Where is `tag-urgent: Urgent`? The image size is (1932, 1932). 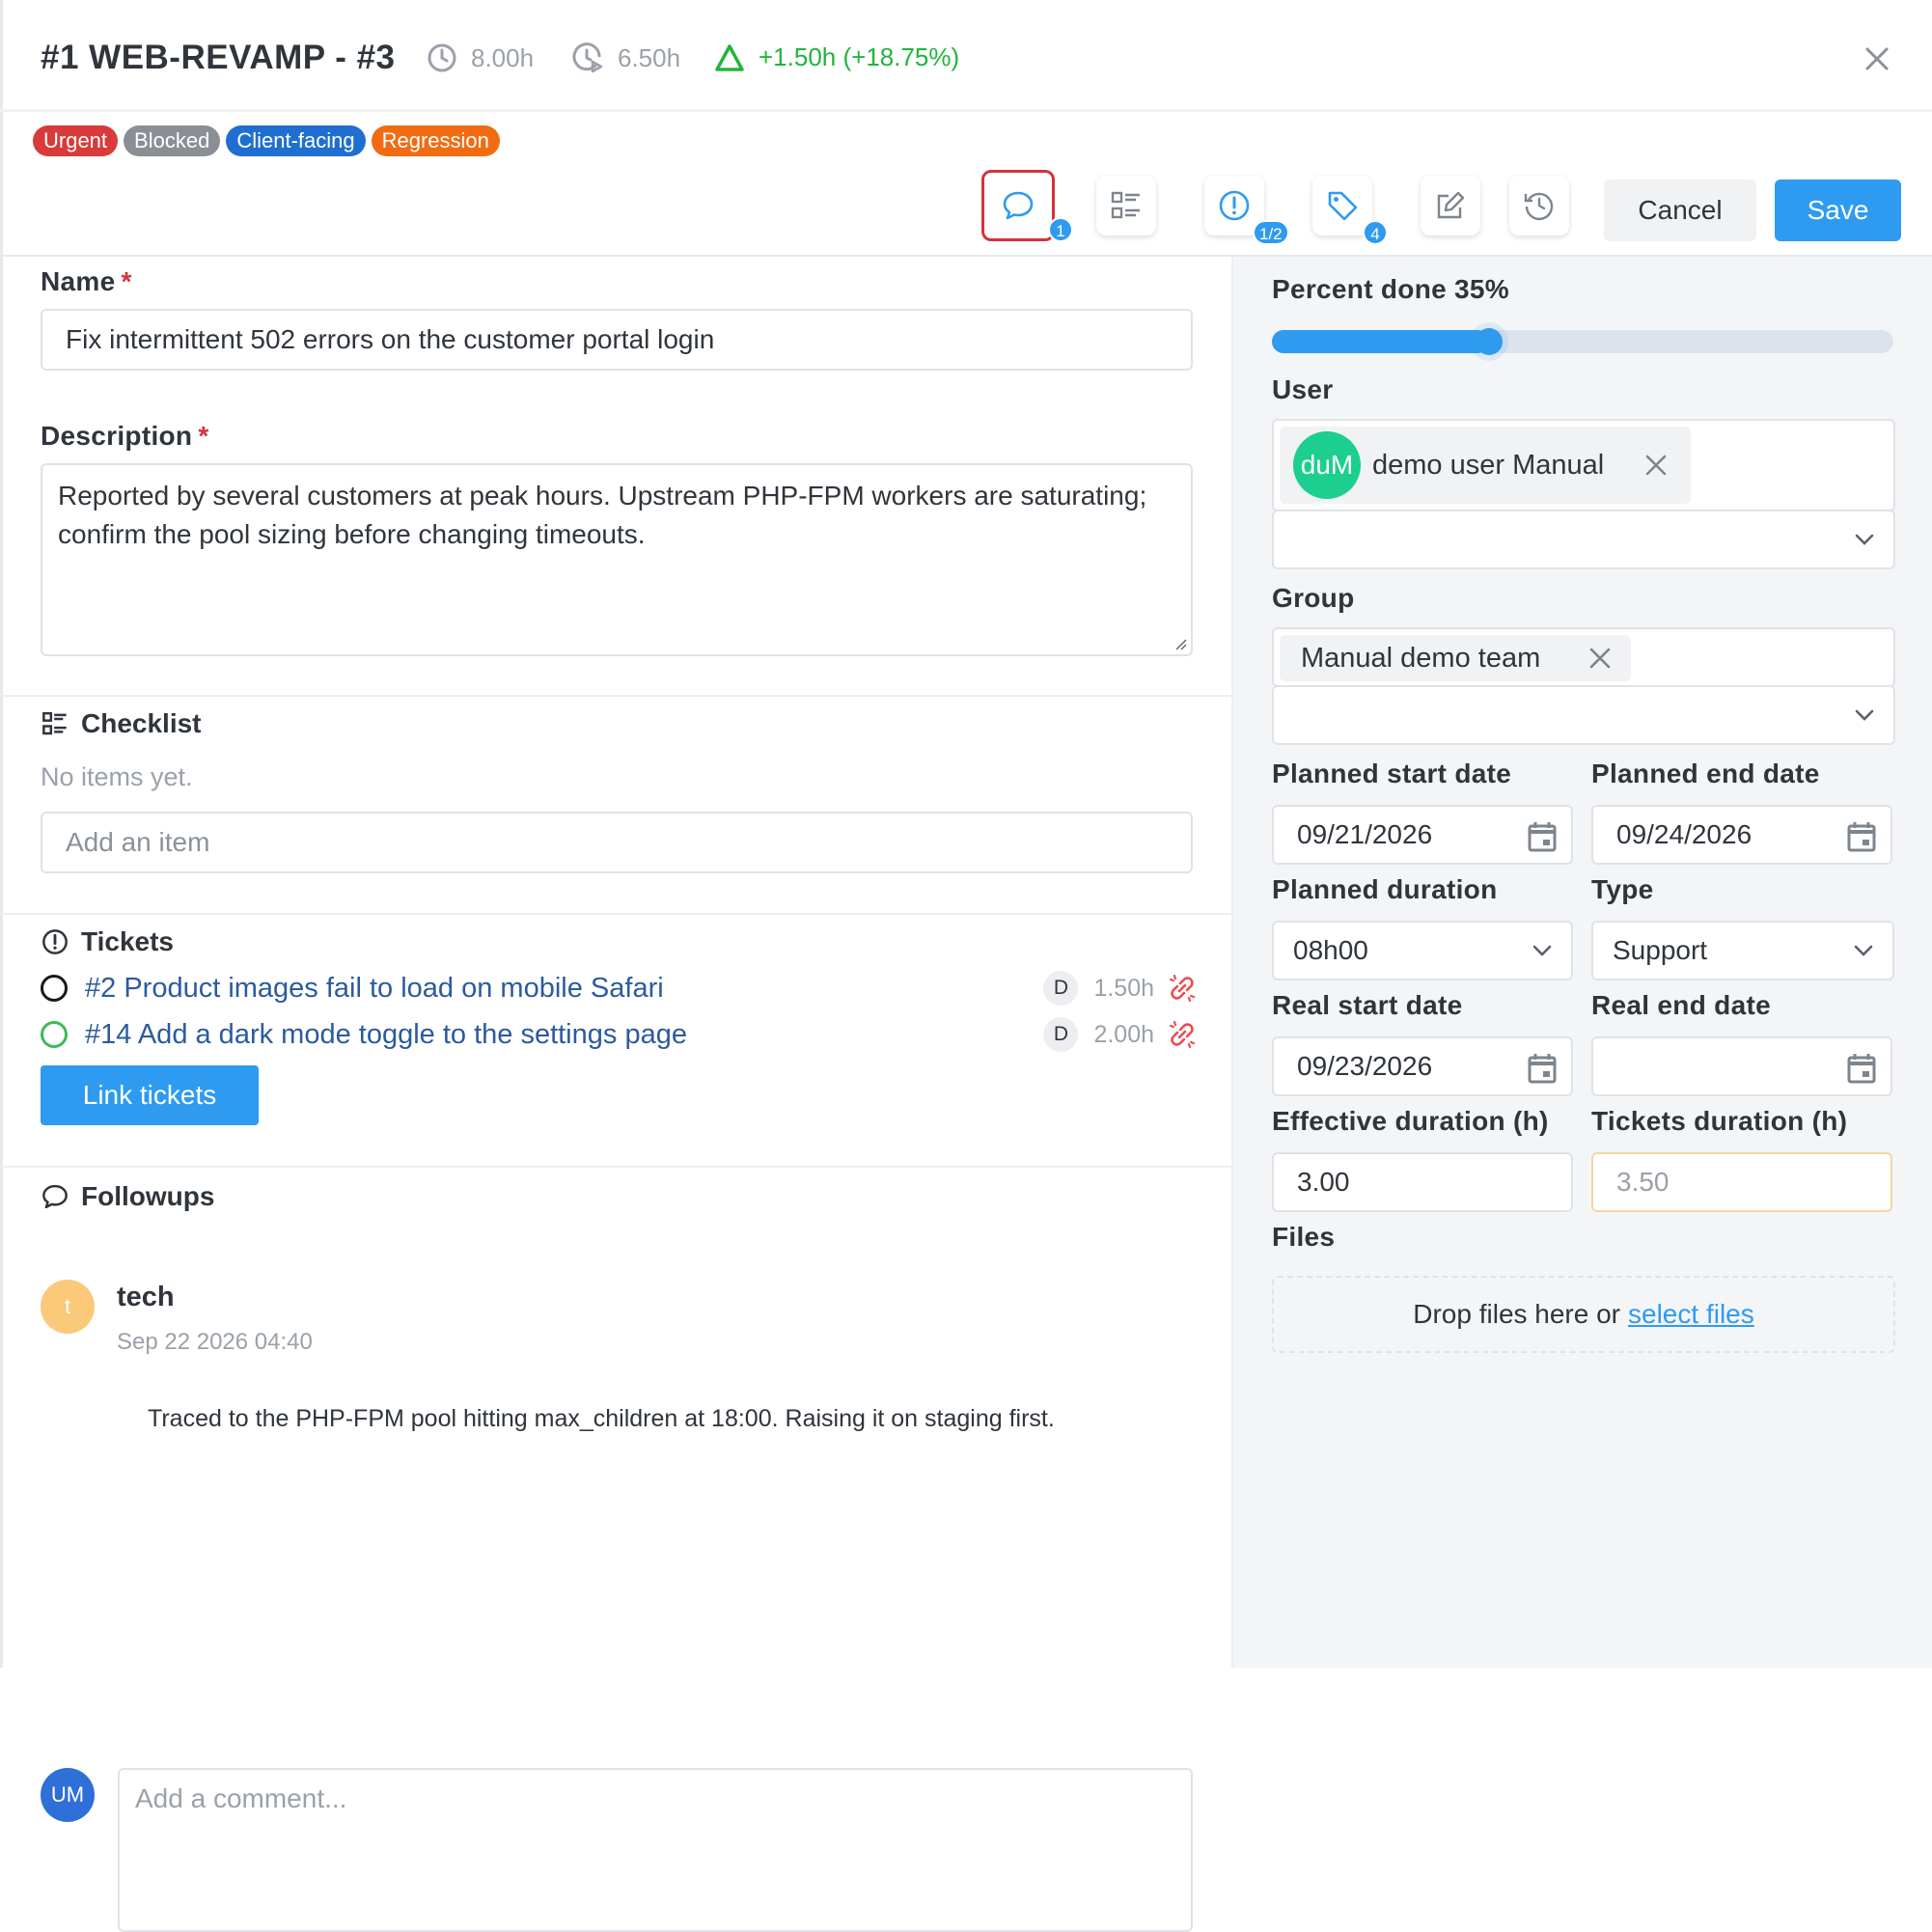 tag-urgent: Urgent is located at coordinates (76, 140).